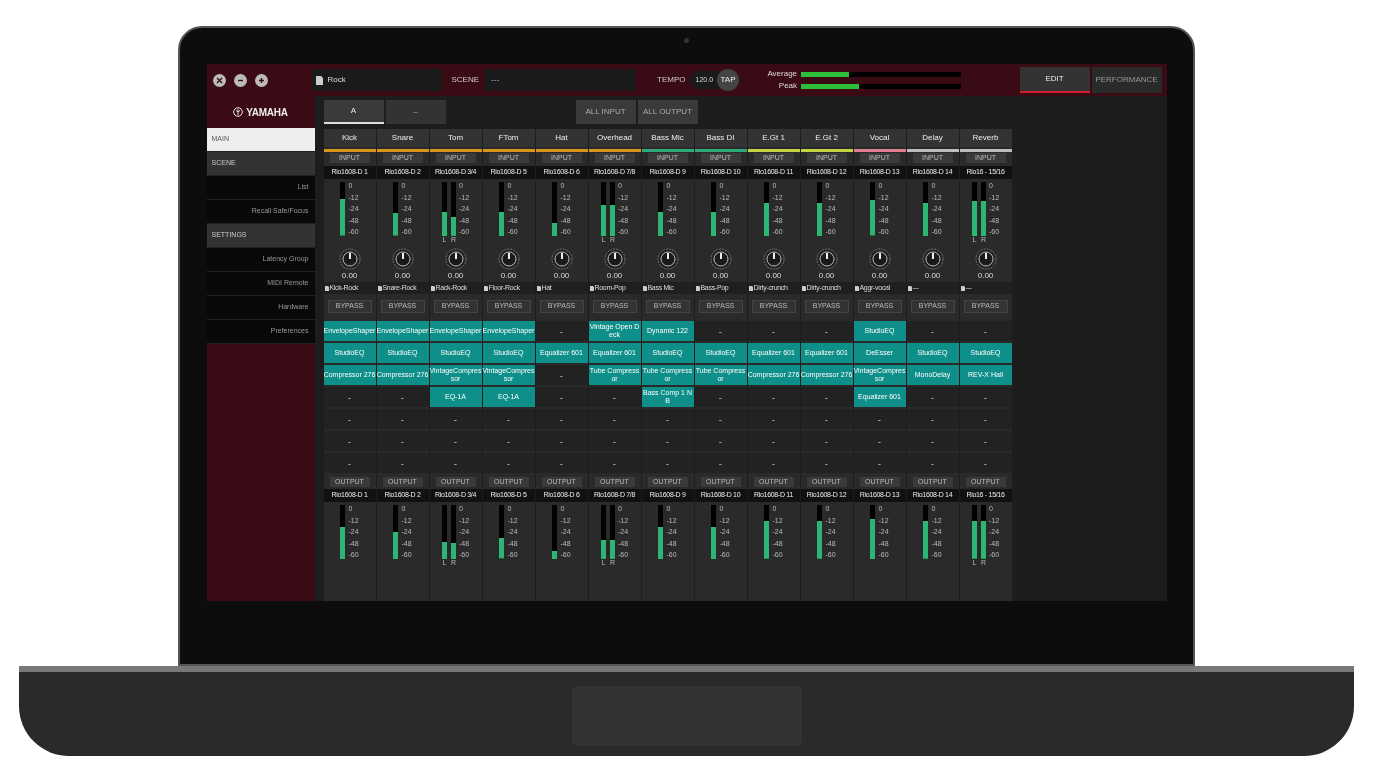 The width and height of the screenshot is (1373, 773). What do you see at coordinates (826, 138) in the screenshot?
I see `channel-name: E.Gt 2` at bounding box center [826, 138].